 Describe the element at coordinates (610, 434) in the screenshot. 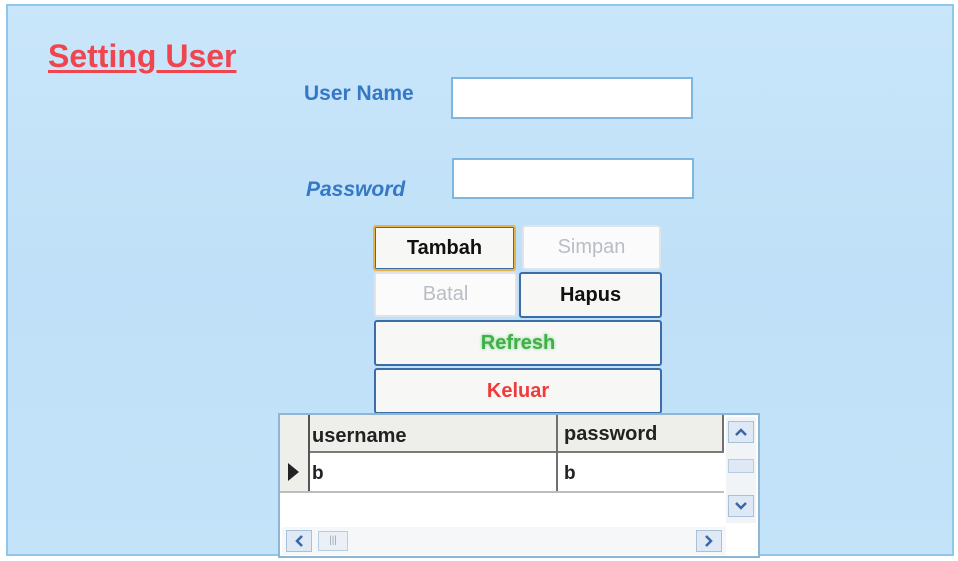

I see `column-header-password: password` at that location.